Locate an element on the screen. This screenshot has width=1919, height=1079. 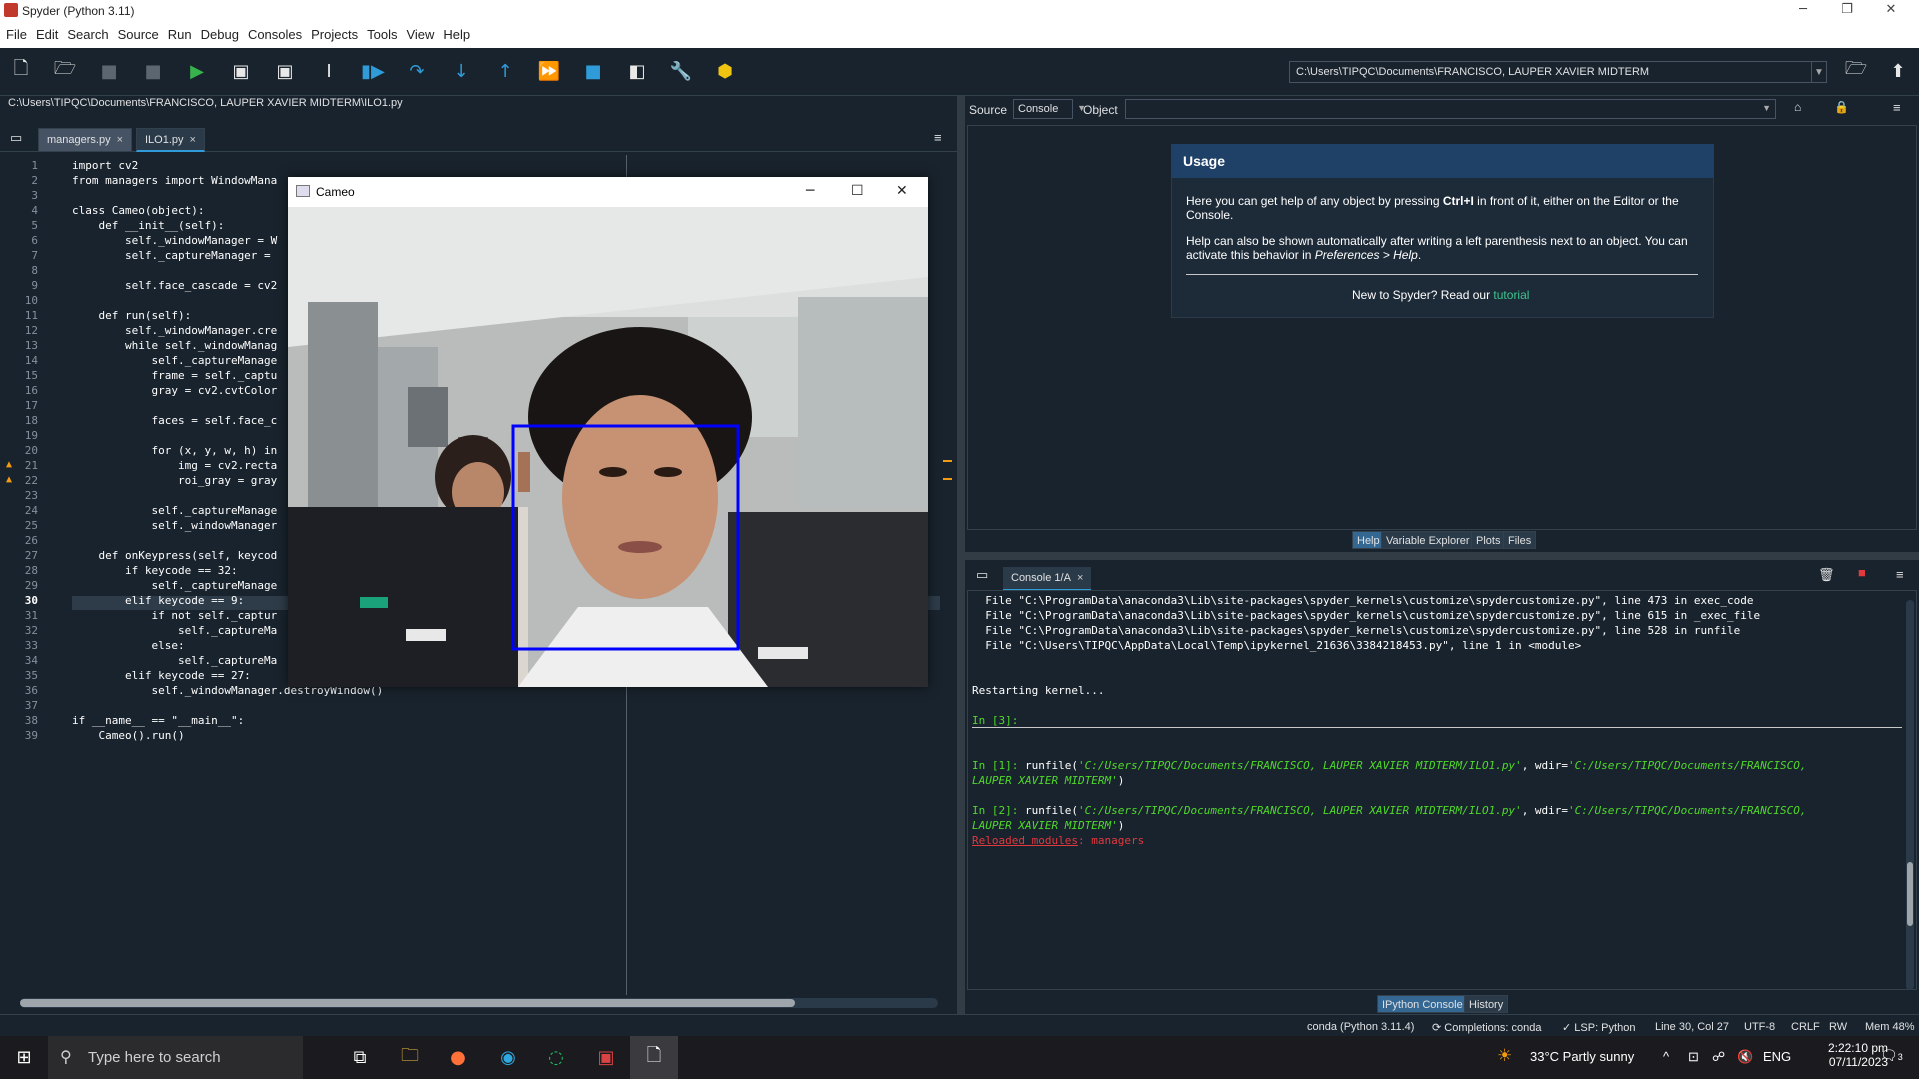
task-view-icon: ⧉ is located at coordinates (360, 1057).